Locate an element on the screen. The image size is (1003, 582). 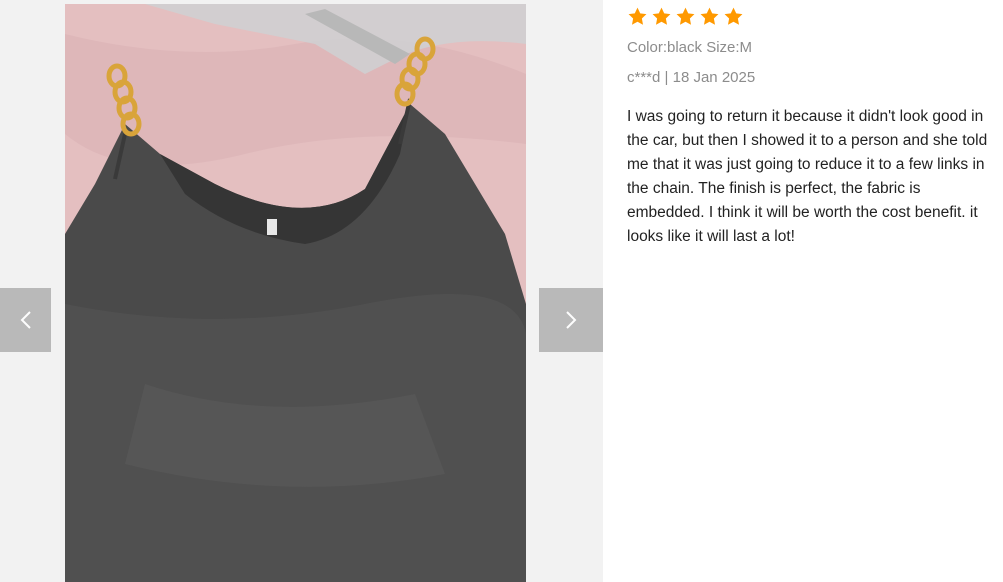
previous-image-button is located at coordinates (25, 320).